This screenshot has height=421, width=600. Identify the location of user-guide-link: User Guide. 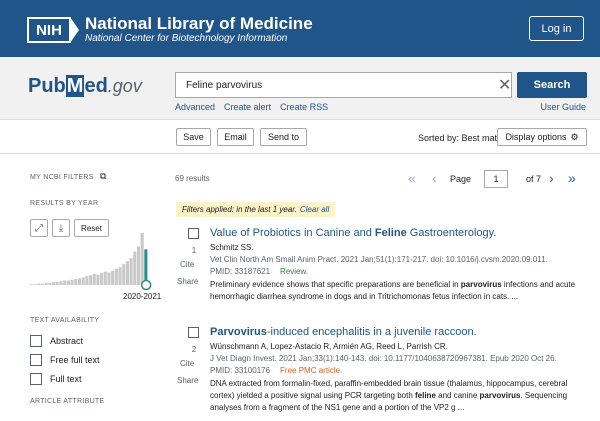
(563, 107).